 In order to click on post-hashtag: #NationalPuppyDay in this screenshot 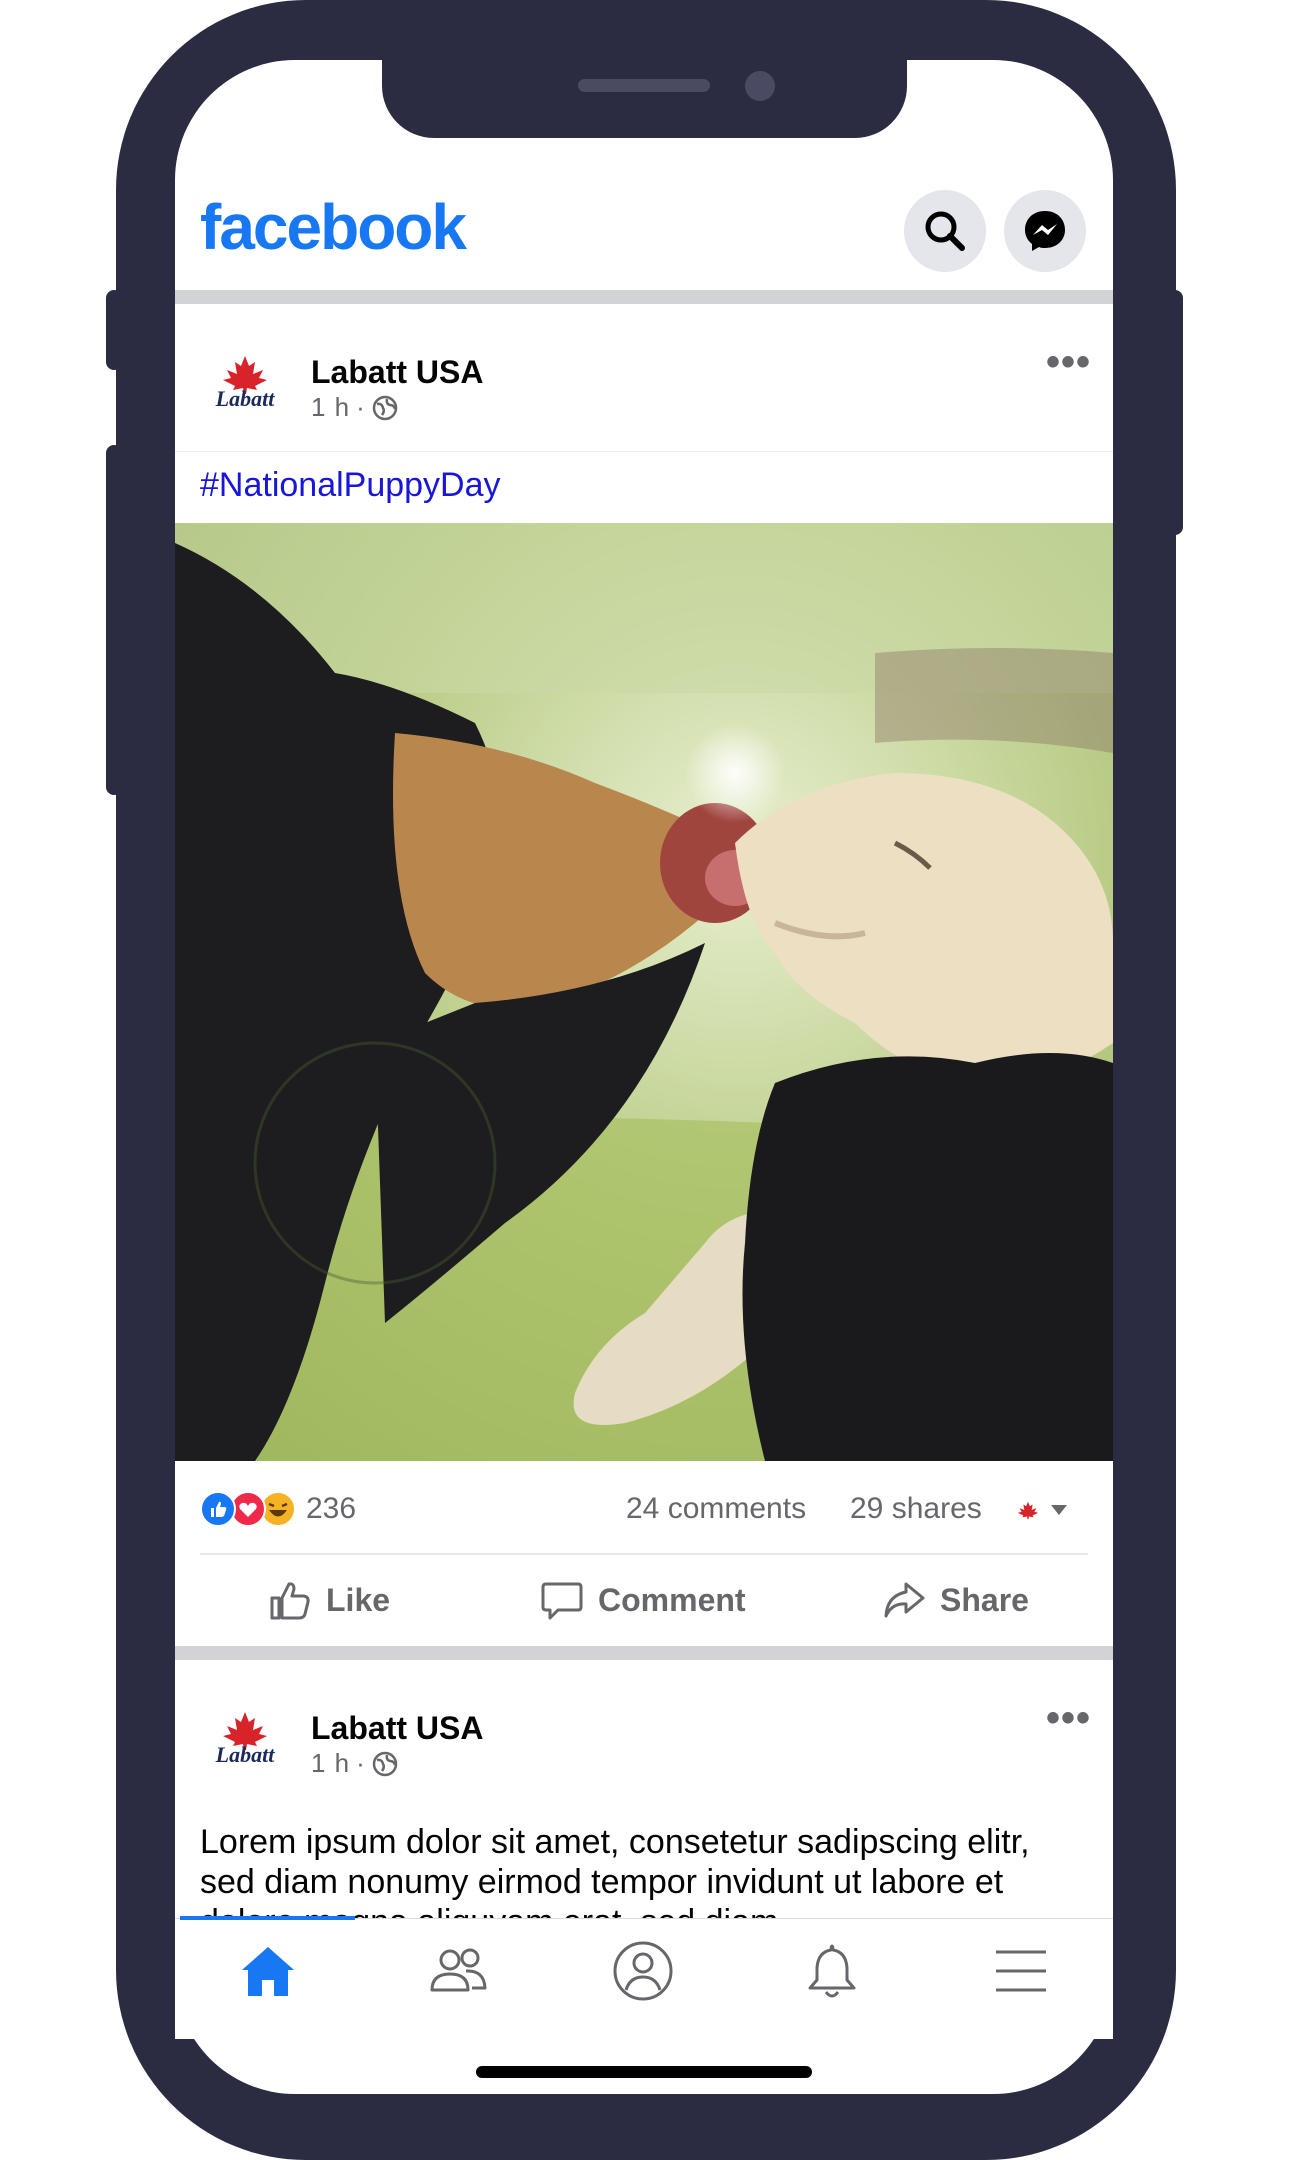, I will do `click(350, 485)`.